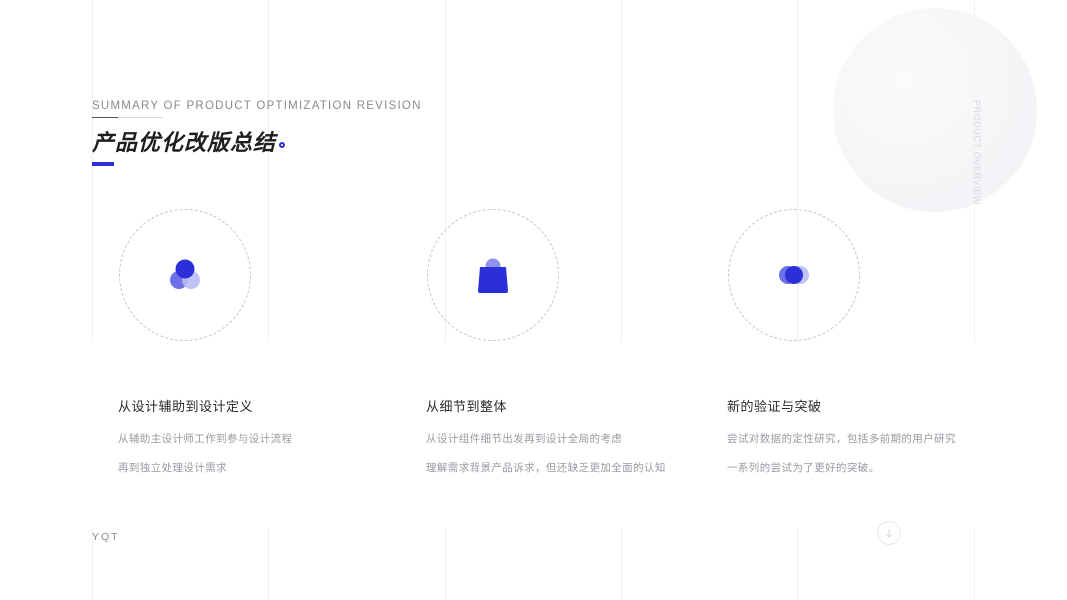 The image size is (1067, 600). I want to click on title-dot-icon, so click(282, 145).